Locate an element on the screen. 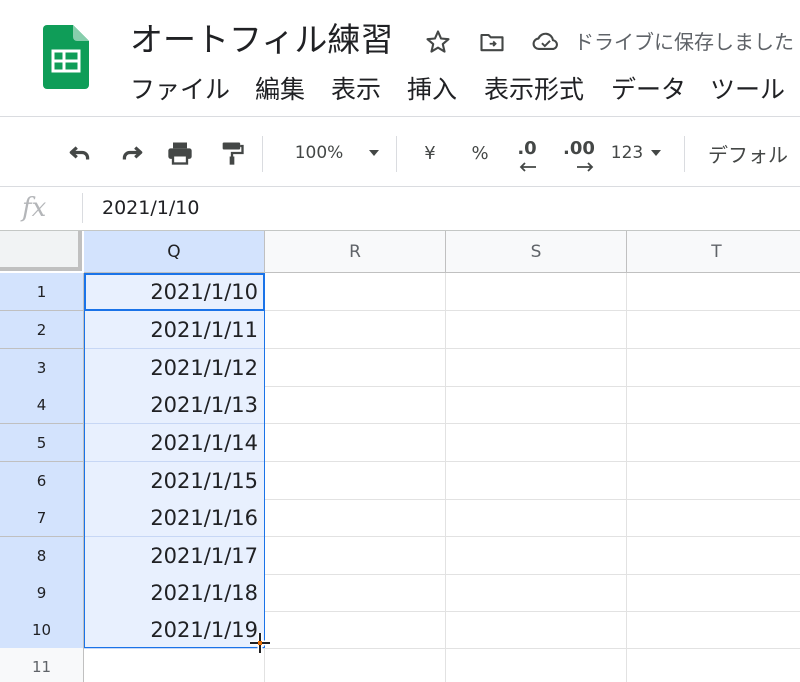 The width and height of the screenshot is (800, 682). cell-r11 is located at coordinates (355, 665).